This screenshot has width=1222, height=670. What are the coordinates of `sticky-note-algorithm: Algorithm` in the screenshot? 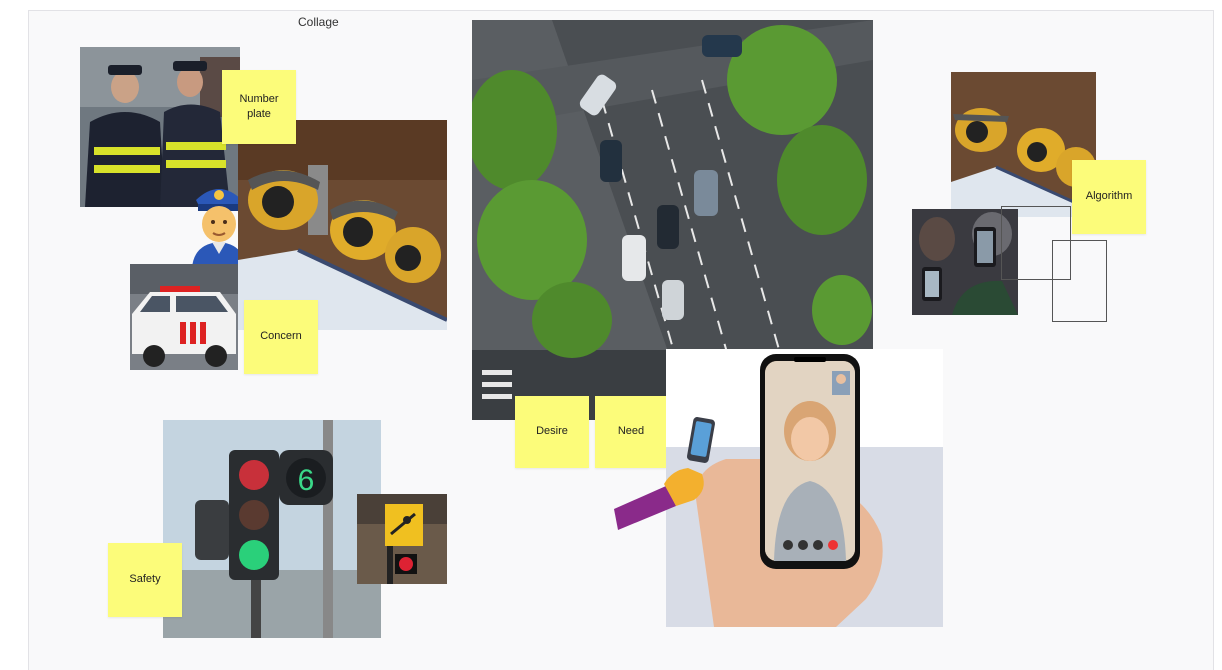 It's located at (1109, 197).